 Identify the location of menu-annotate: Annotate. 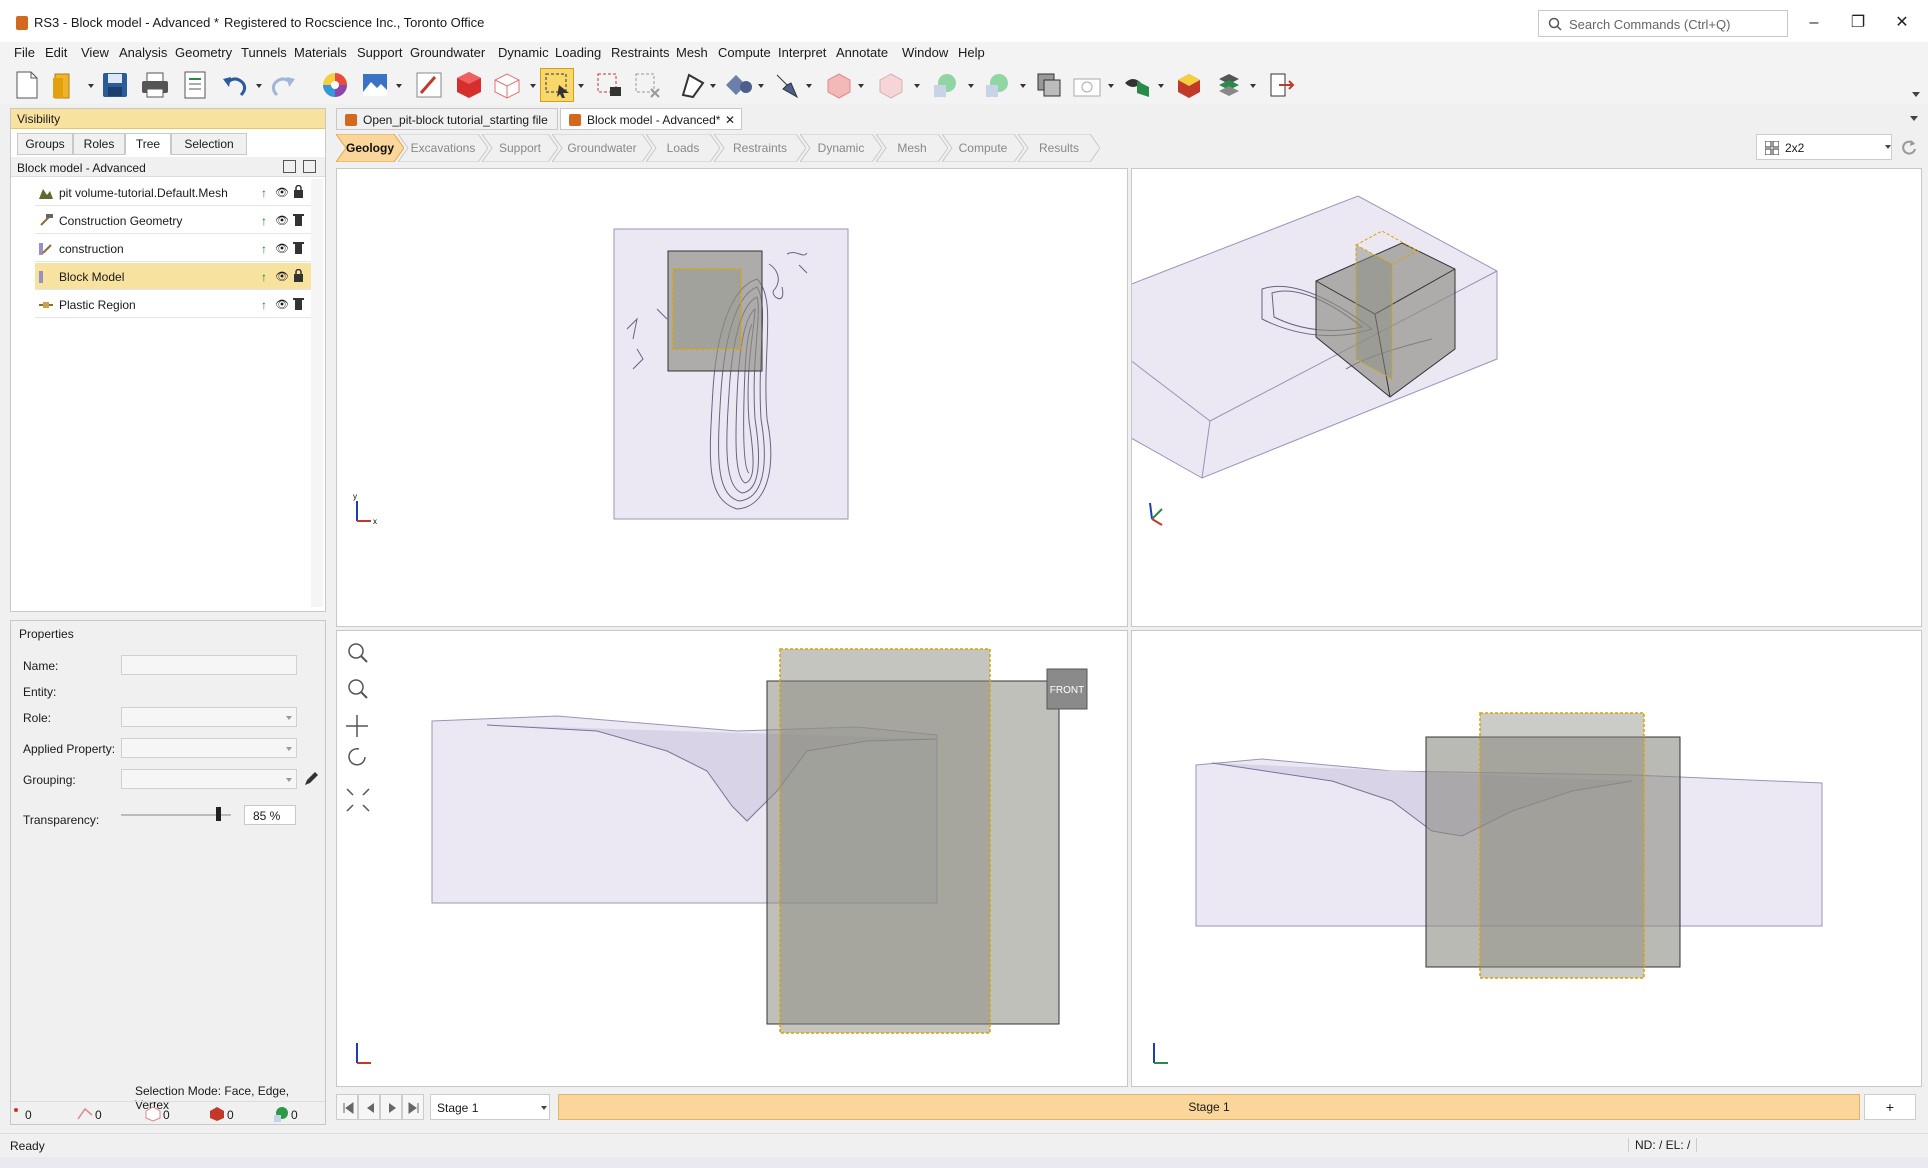
(862, 52).